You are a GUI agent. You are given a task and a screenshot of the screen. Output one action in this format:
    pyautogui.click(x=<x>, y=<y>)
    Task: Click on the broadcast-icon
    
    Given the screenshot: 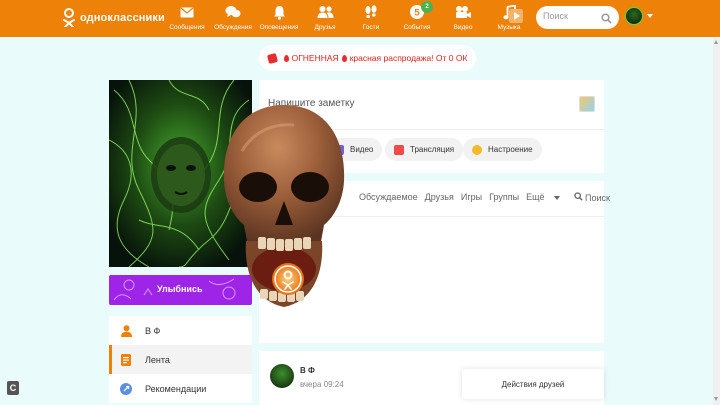 What is the action you would take?
    pyautogui.click(x=399, y=149)
    